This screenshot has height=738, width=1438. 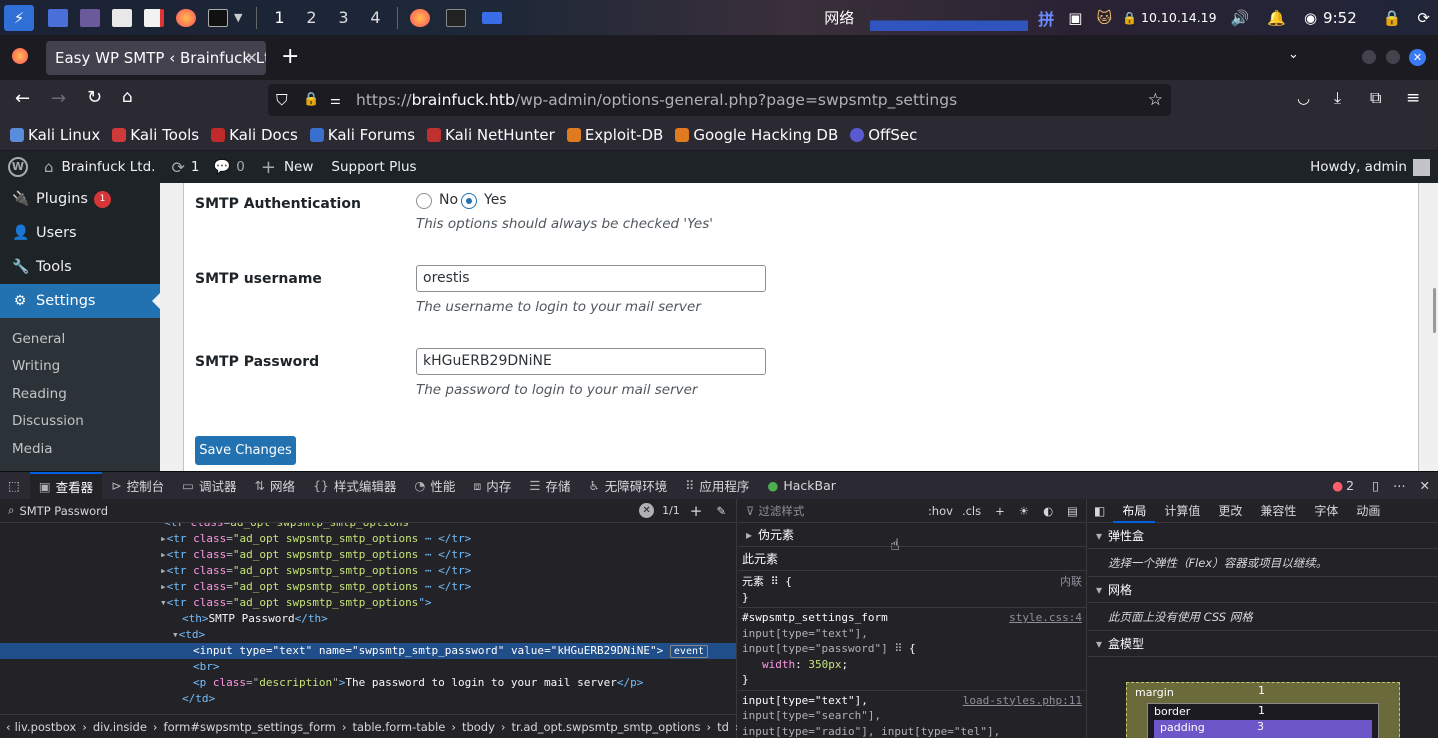 I want to click on tab-network: ⇅ 网络, so click(x=274, y=486).